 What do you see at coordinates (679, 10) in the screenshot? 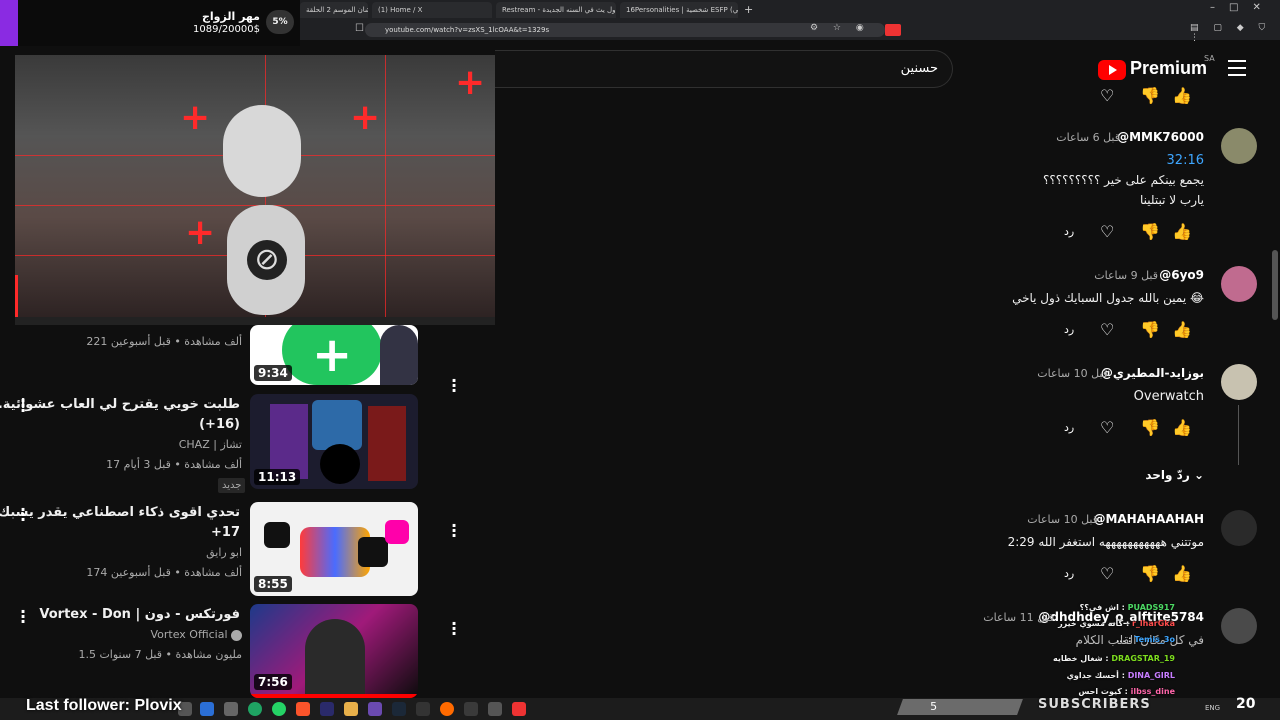
I see `browser-tab: 16Personalities | شخصية ESFP (مسلي)` at bounding box center [679, 10].